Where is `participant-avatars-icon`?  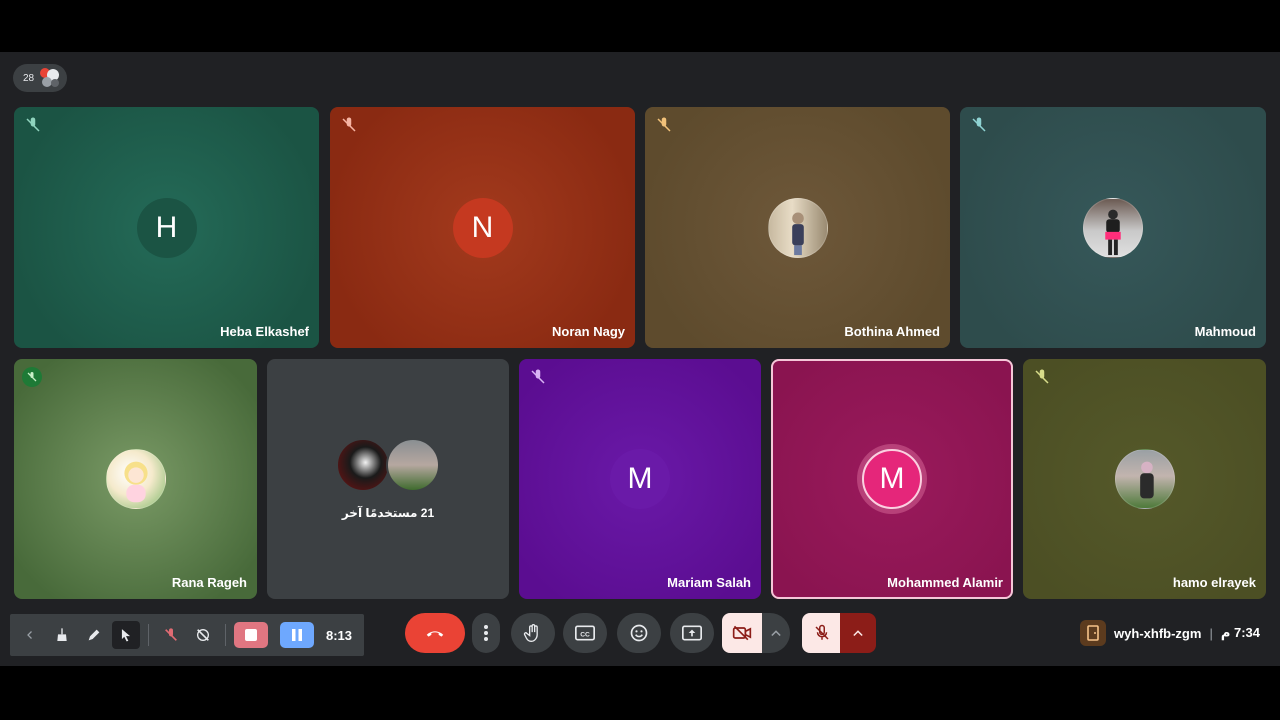
participant-avatars-icon is located at coordinates (50, 78).